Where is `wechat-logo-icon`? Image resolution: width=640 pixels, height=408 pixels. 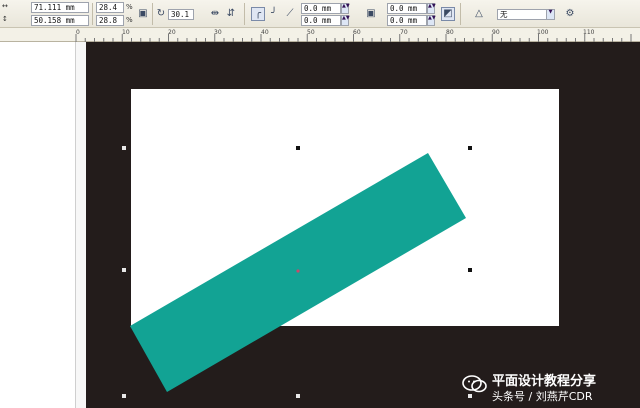
wechat-logo-icon is located at coordinates (474, 384).